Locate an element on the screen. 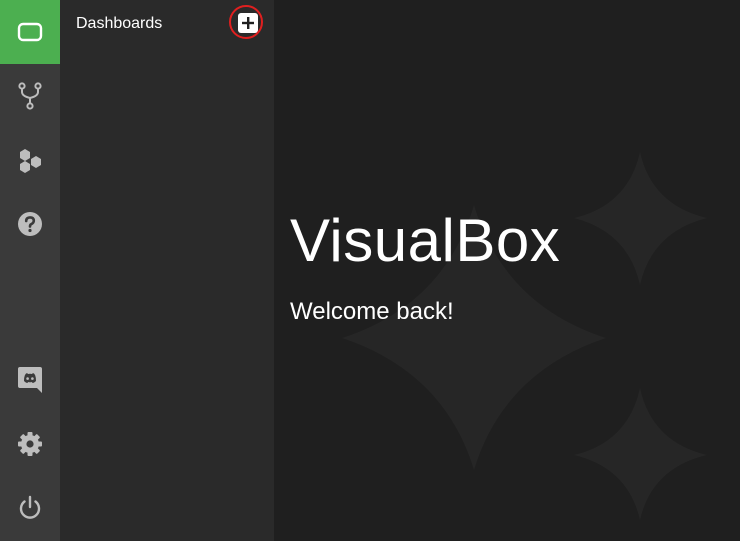 The height and width of the screenshot is (541, 740). power-icon is located at coordinates (30, 507).